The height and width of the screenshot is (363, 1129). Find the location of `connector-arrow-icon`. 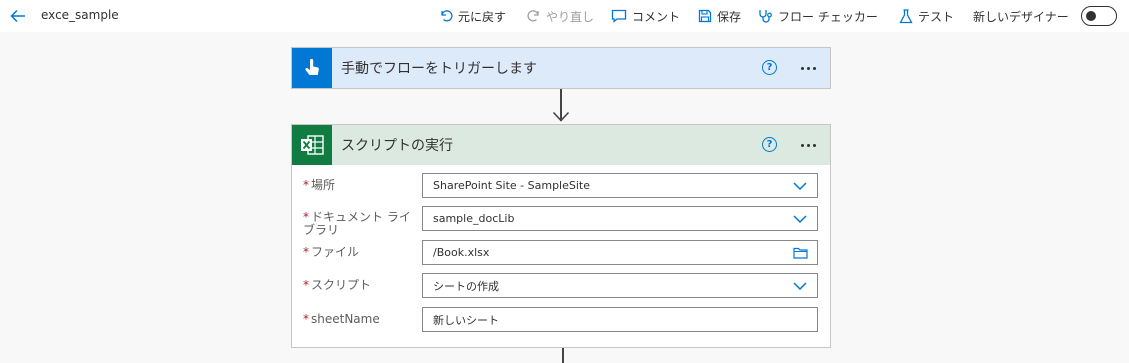

connector-arrow-icon is located at coordinates (561, 116).